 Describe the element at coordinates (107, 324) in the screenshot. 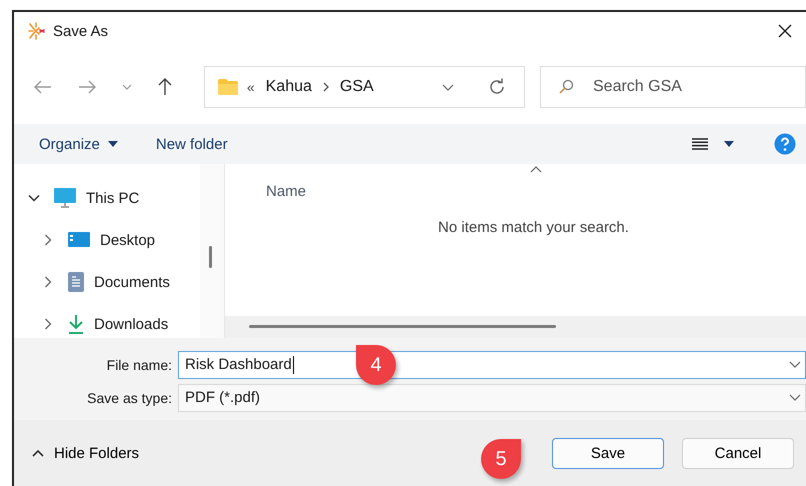

I see `tree-item: Downloads` at that location.